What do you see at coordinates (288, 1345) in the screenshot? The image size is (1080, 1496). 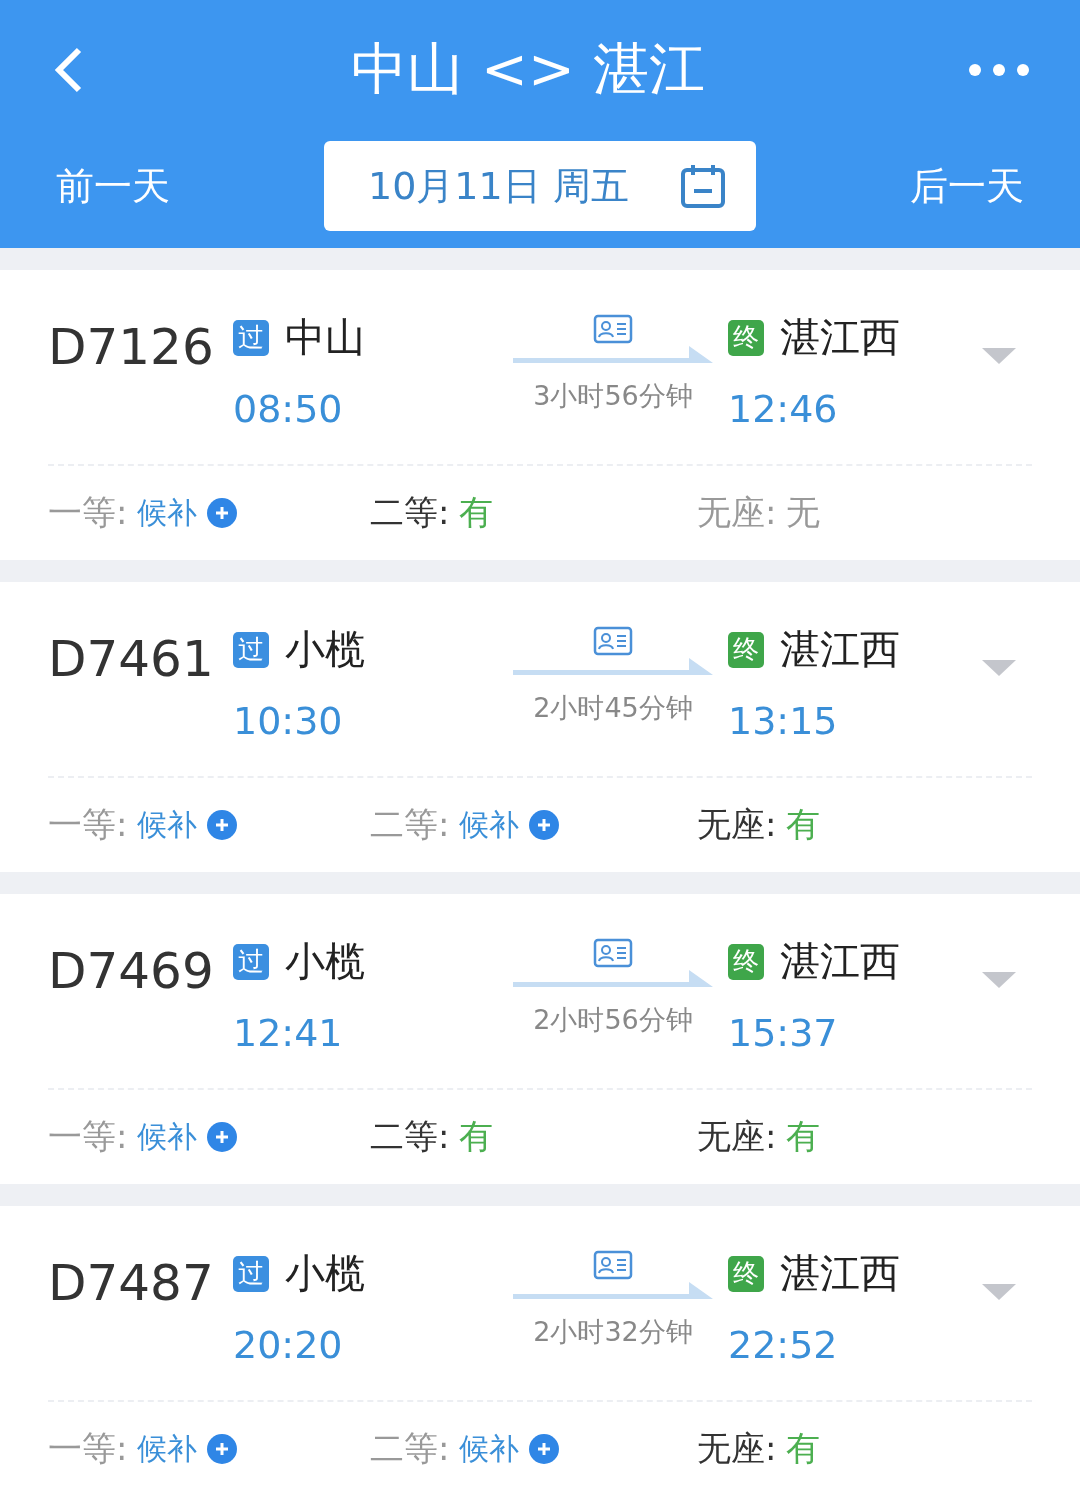 I see `departure-time: 20:20` at bounding box center [288, 1345].